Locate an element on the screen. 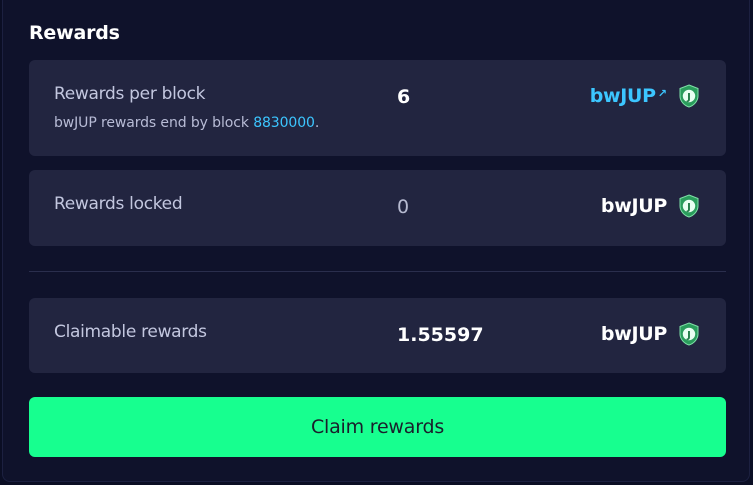  section-title: Rewards is located at coordinates (74, 33).